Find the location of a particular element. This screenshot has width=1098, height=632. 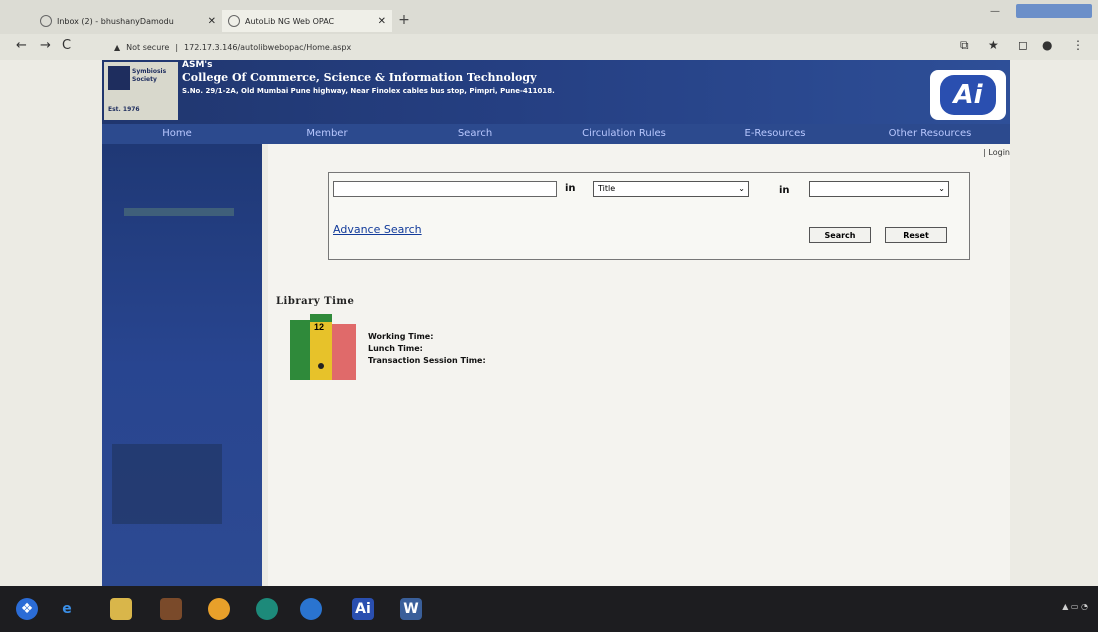

brand-mark: Ai is located at coordinates (968, 95).